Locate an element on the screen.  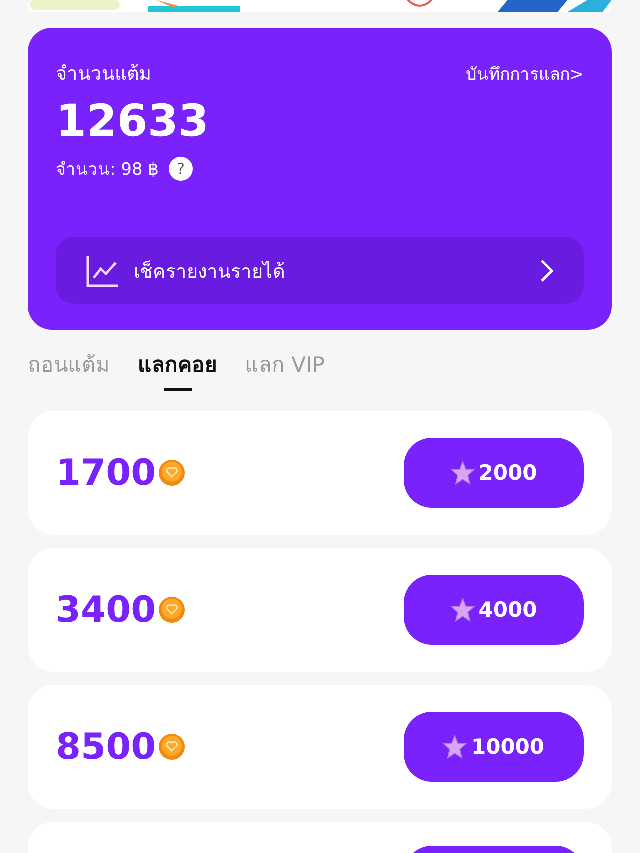
points-title: จำนวนแต้ม is located at coordinates (104, 74).